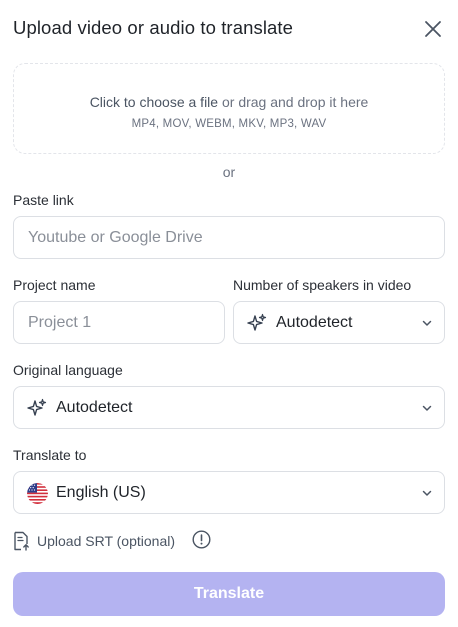  What do you see at coordinates (433, 29) in the screenshot?
I see `close-icon` at bounding box center [433, 29].